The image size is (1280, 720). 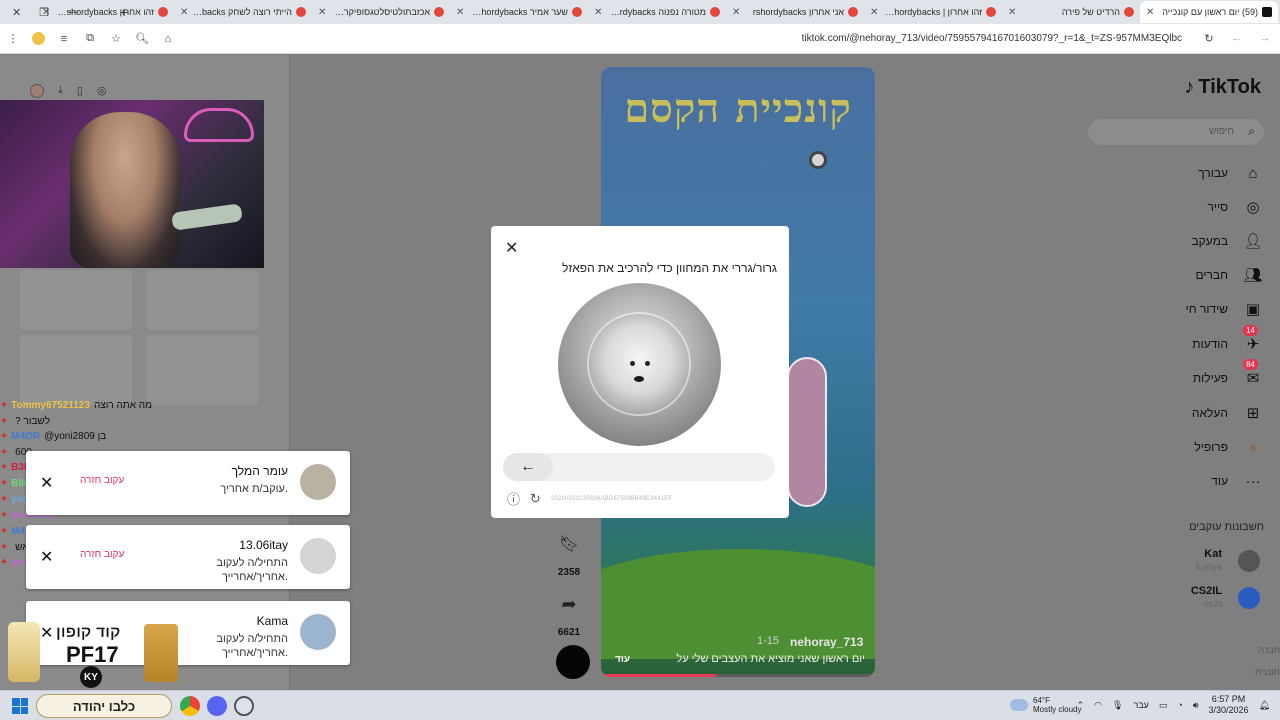 I want to click on obs-icon, so click(x=244, y=706).